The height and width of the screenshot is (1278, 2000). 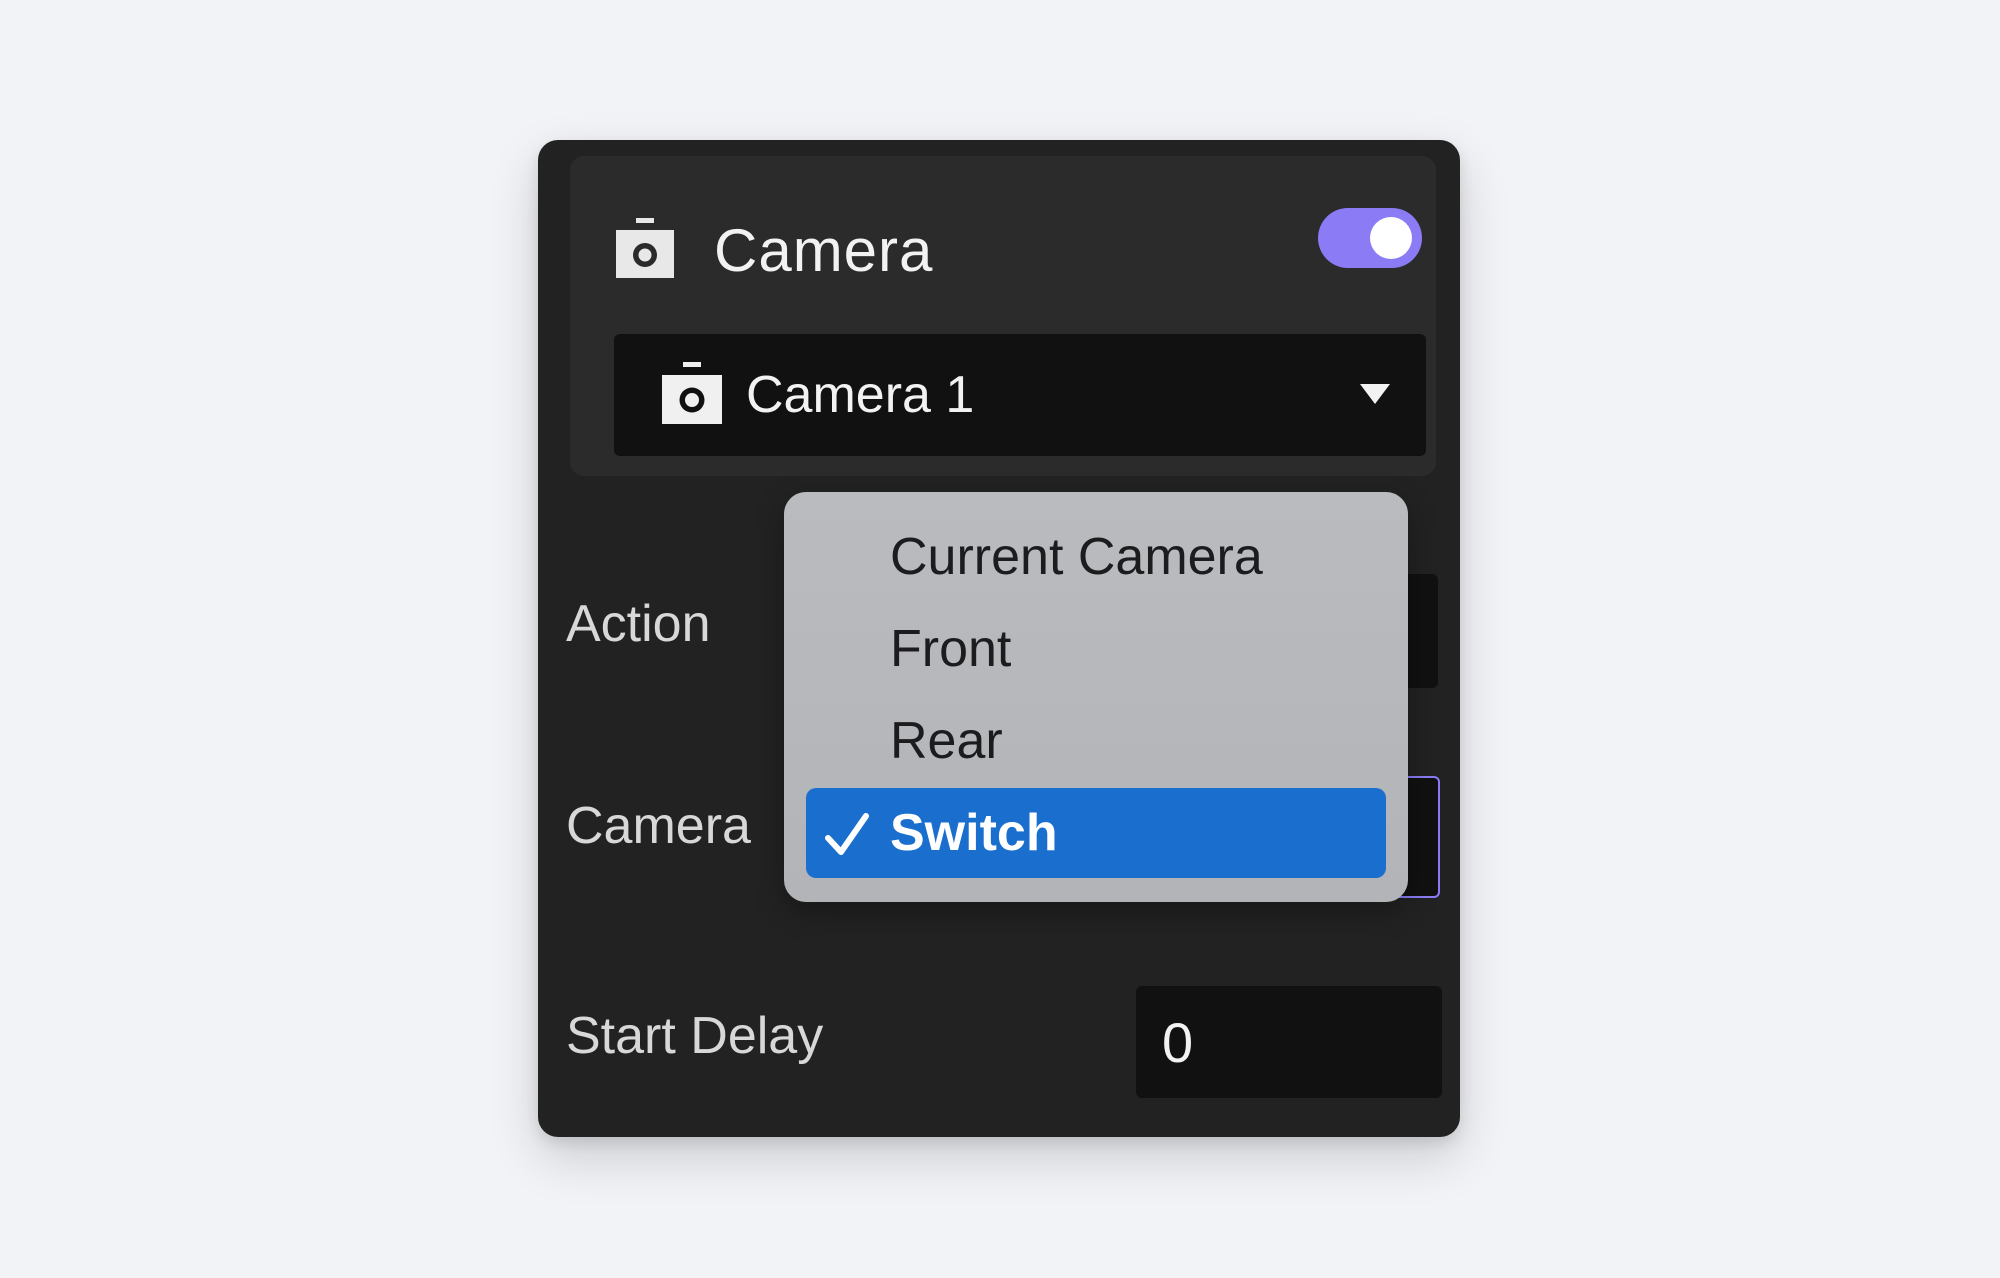 What do you see at coordinates (695, 1036) in the screenshot?
I see `start-delay-label: Start Delay` at bounding box center [695, 1036].